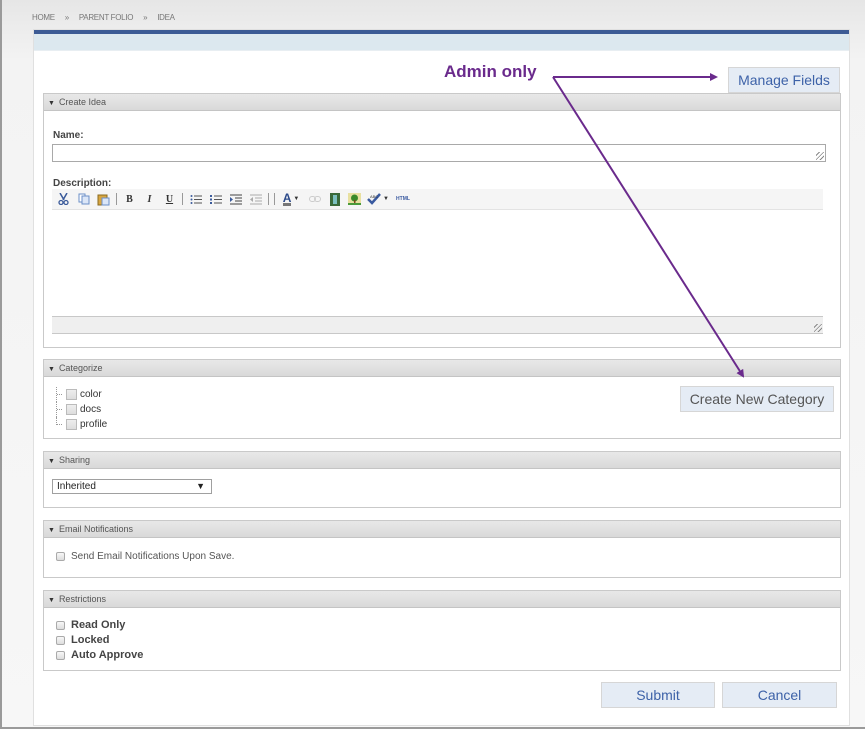  I want to click on bold-icon: B, so click(129, 199).